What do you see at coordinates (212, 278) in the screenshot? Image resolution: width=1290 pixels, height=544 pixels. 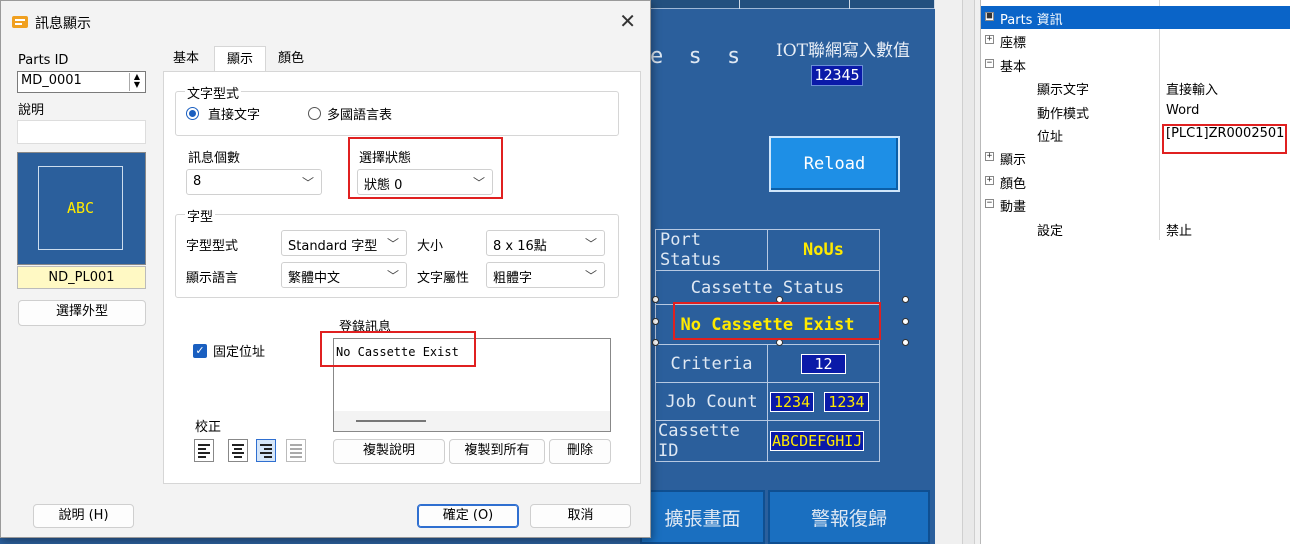 I see `display-lang-label: 顯示語言` at bounding box center [212, 278].